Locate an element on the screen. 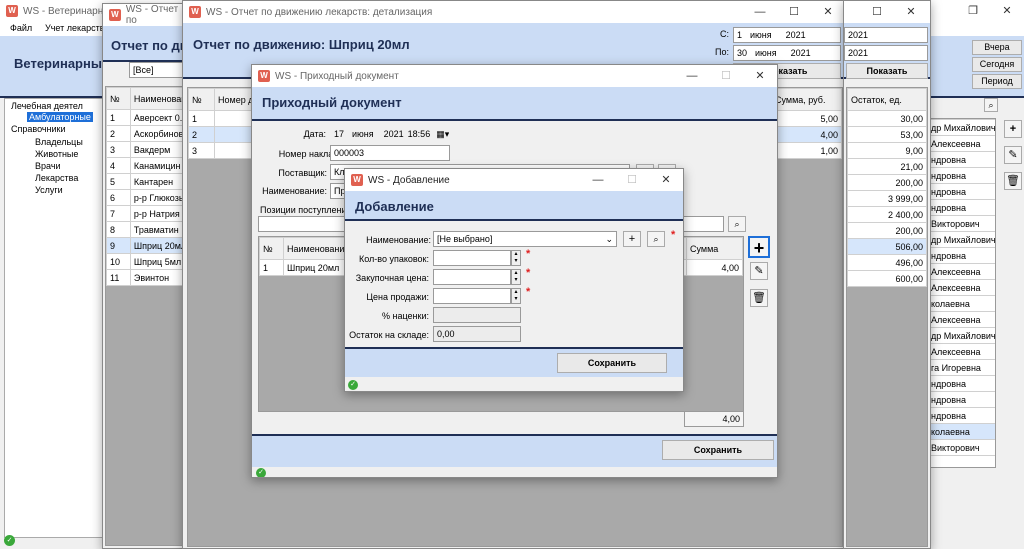 The width and height of the screenshot is (1024, 549). period-button: Период is located at coordinates (997, 81).